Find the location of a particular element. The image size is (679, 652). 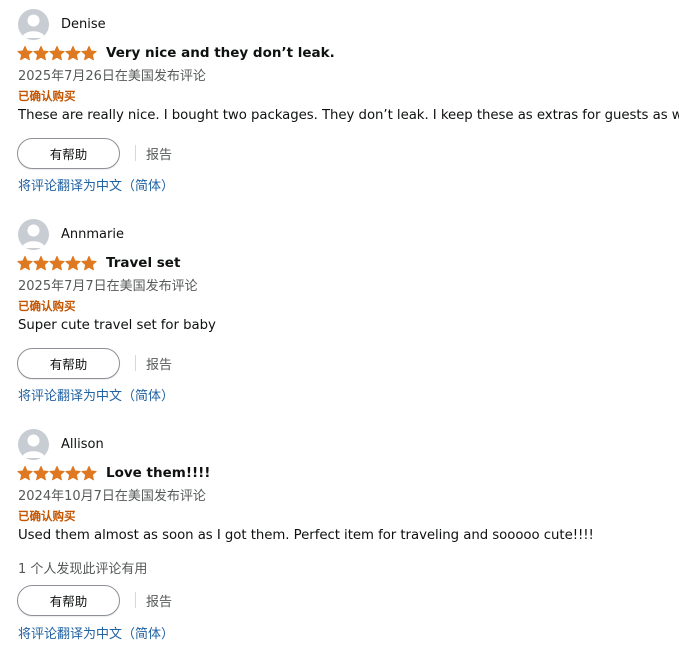

review-date: 2025年7月26日在美国发布评论 is located at coordinates (112, 76).